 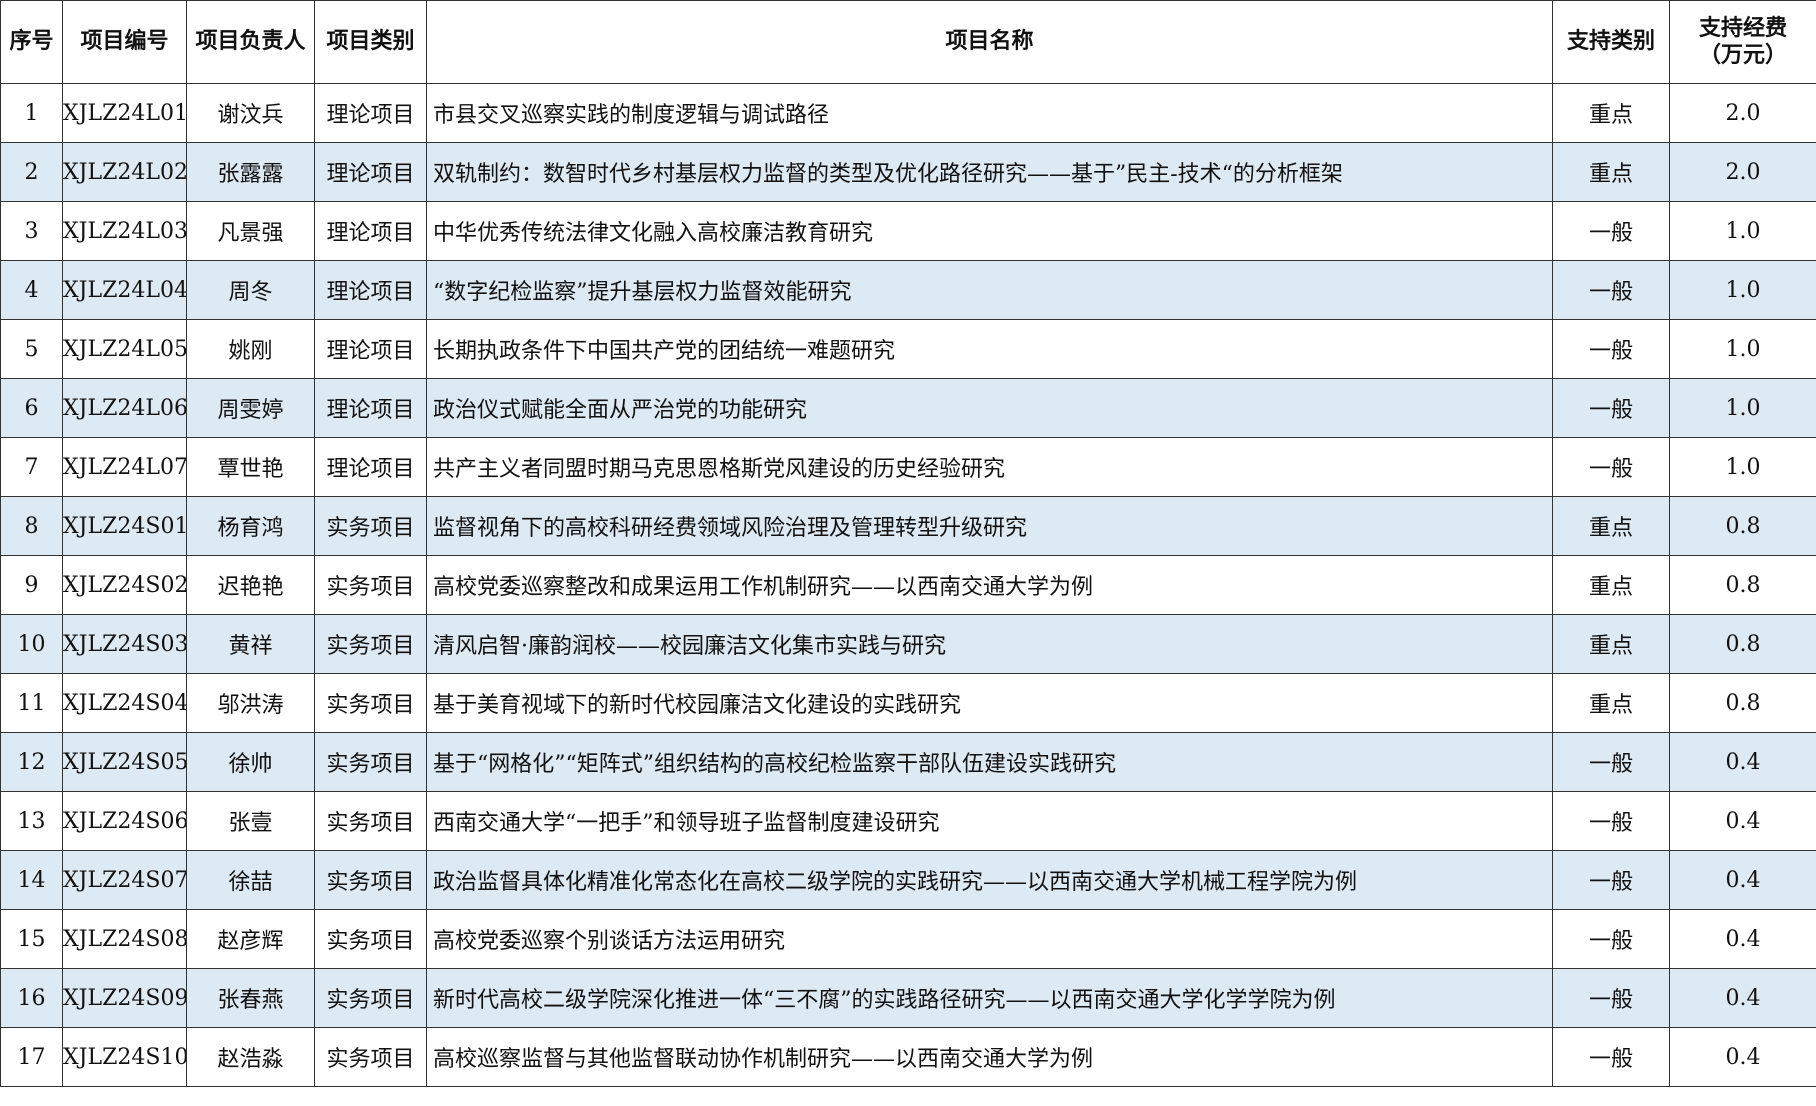 What do you see at coordinates (989, 467) in the screenshot?
I see `cell-name: 共产主义者同盟时期马克思恩格斯党风建设的历史经验研究` at bounding box center [989, 467].